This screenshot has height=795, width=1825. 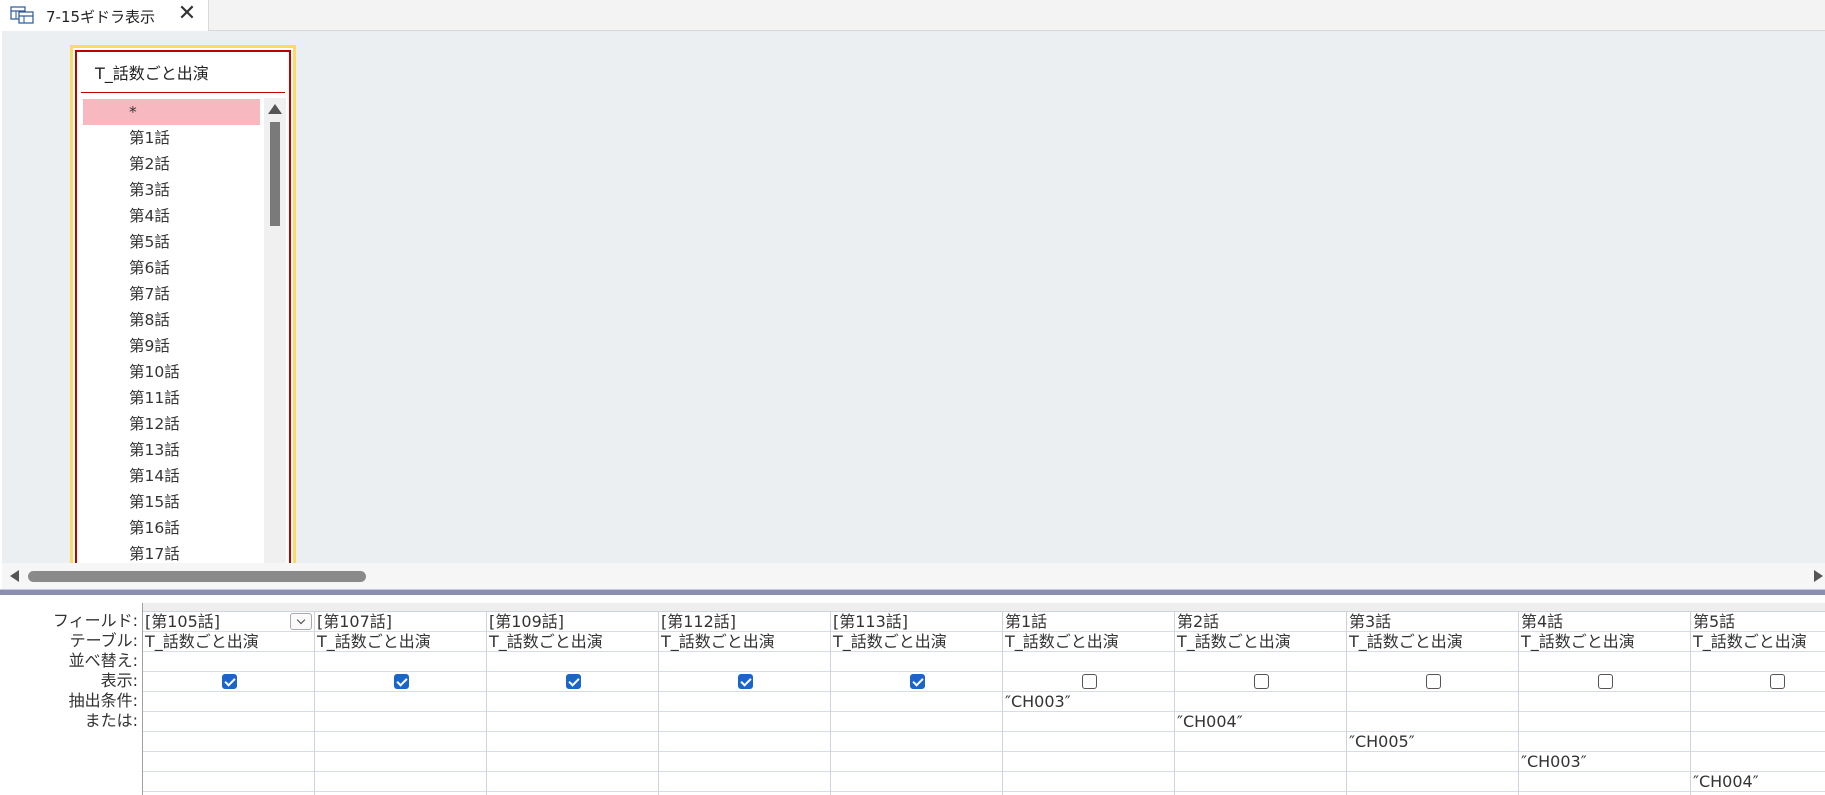 I want to click on grid-column: 第4話 T_話数ごと出演 ″CH003″, so click(x=1605, y=703).